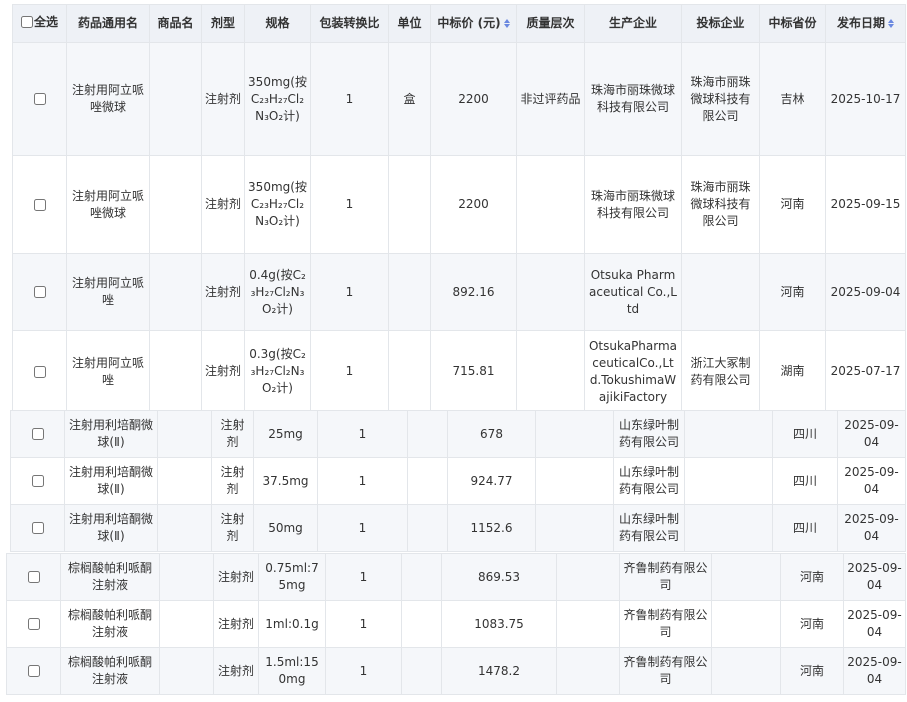 The image size is (907, 702). What do you see at coordinates (499, 624) in the screenshot?
I see `bid-price-cell: 1083.75` at bounding box center [499, 624].